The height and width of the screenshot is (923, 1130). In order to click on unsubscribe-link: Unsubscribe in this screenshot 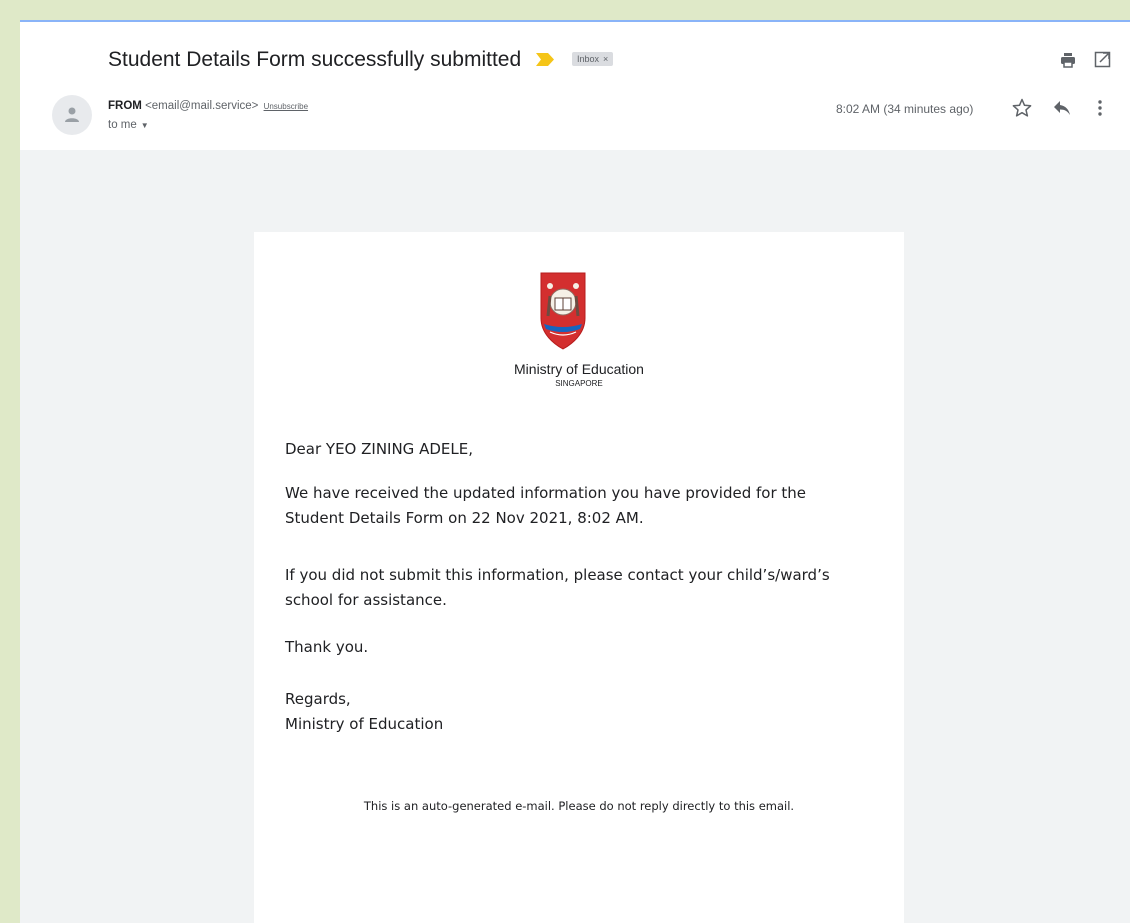, I will do `click(286, 106)`.